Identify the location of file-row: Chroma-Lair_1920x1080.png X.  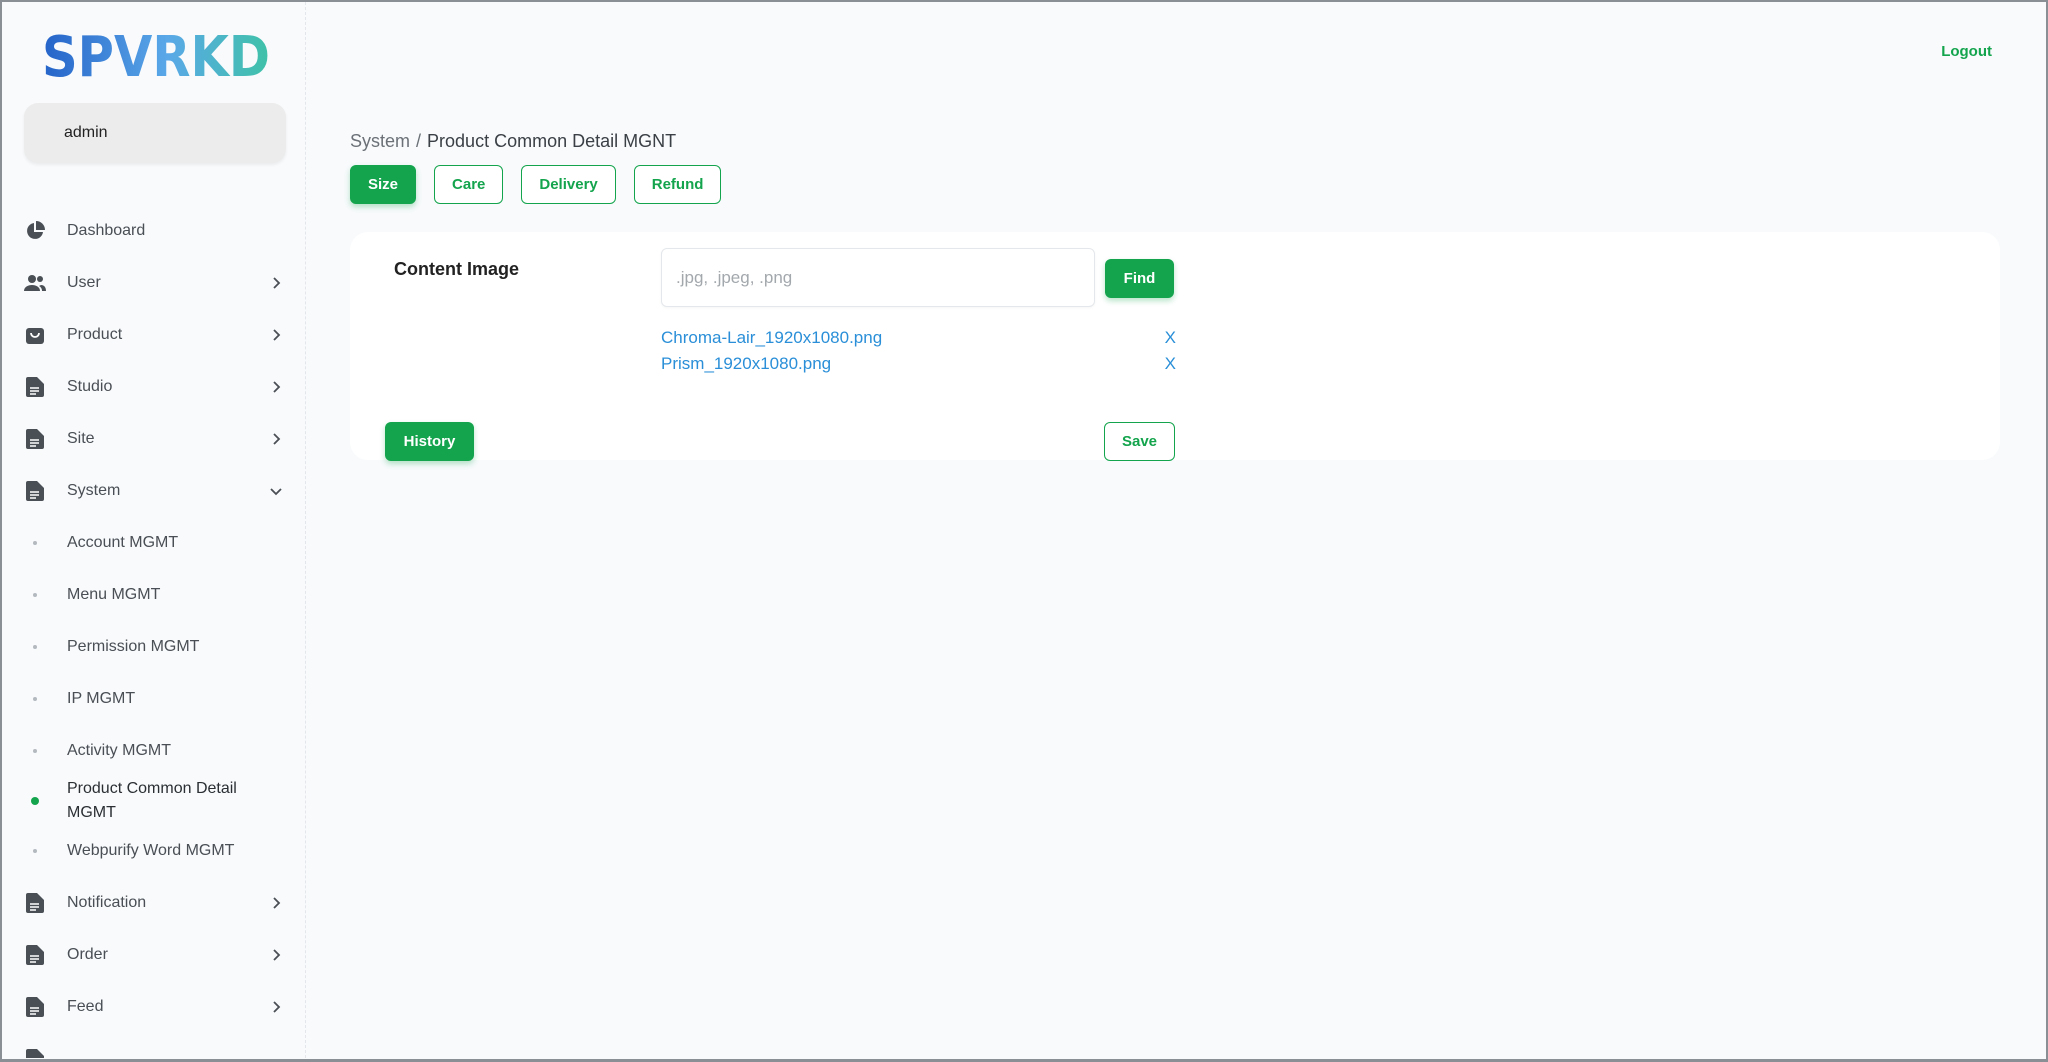
(918, 338).